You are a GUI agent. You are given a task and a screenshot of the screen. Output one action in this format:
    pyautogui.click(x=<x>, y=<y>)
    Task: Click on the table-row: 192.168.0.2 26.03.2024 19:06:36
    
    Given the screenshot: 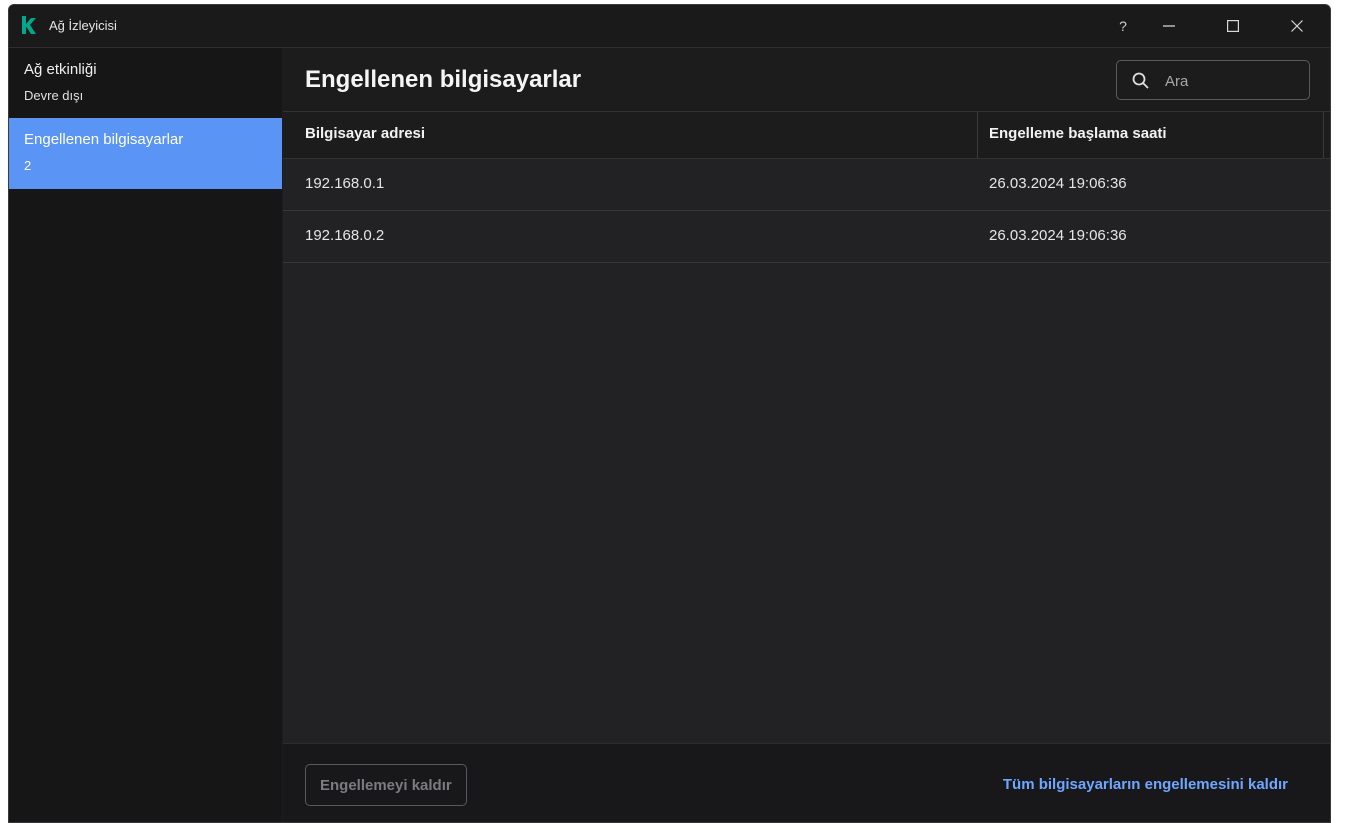 What is the action you would take?
    pyautogui.click(x=806, y=237)
    